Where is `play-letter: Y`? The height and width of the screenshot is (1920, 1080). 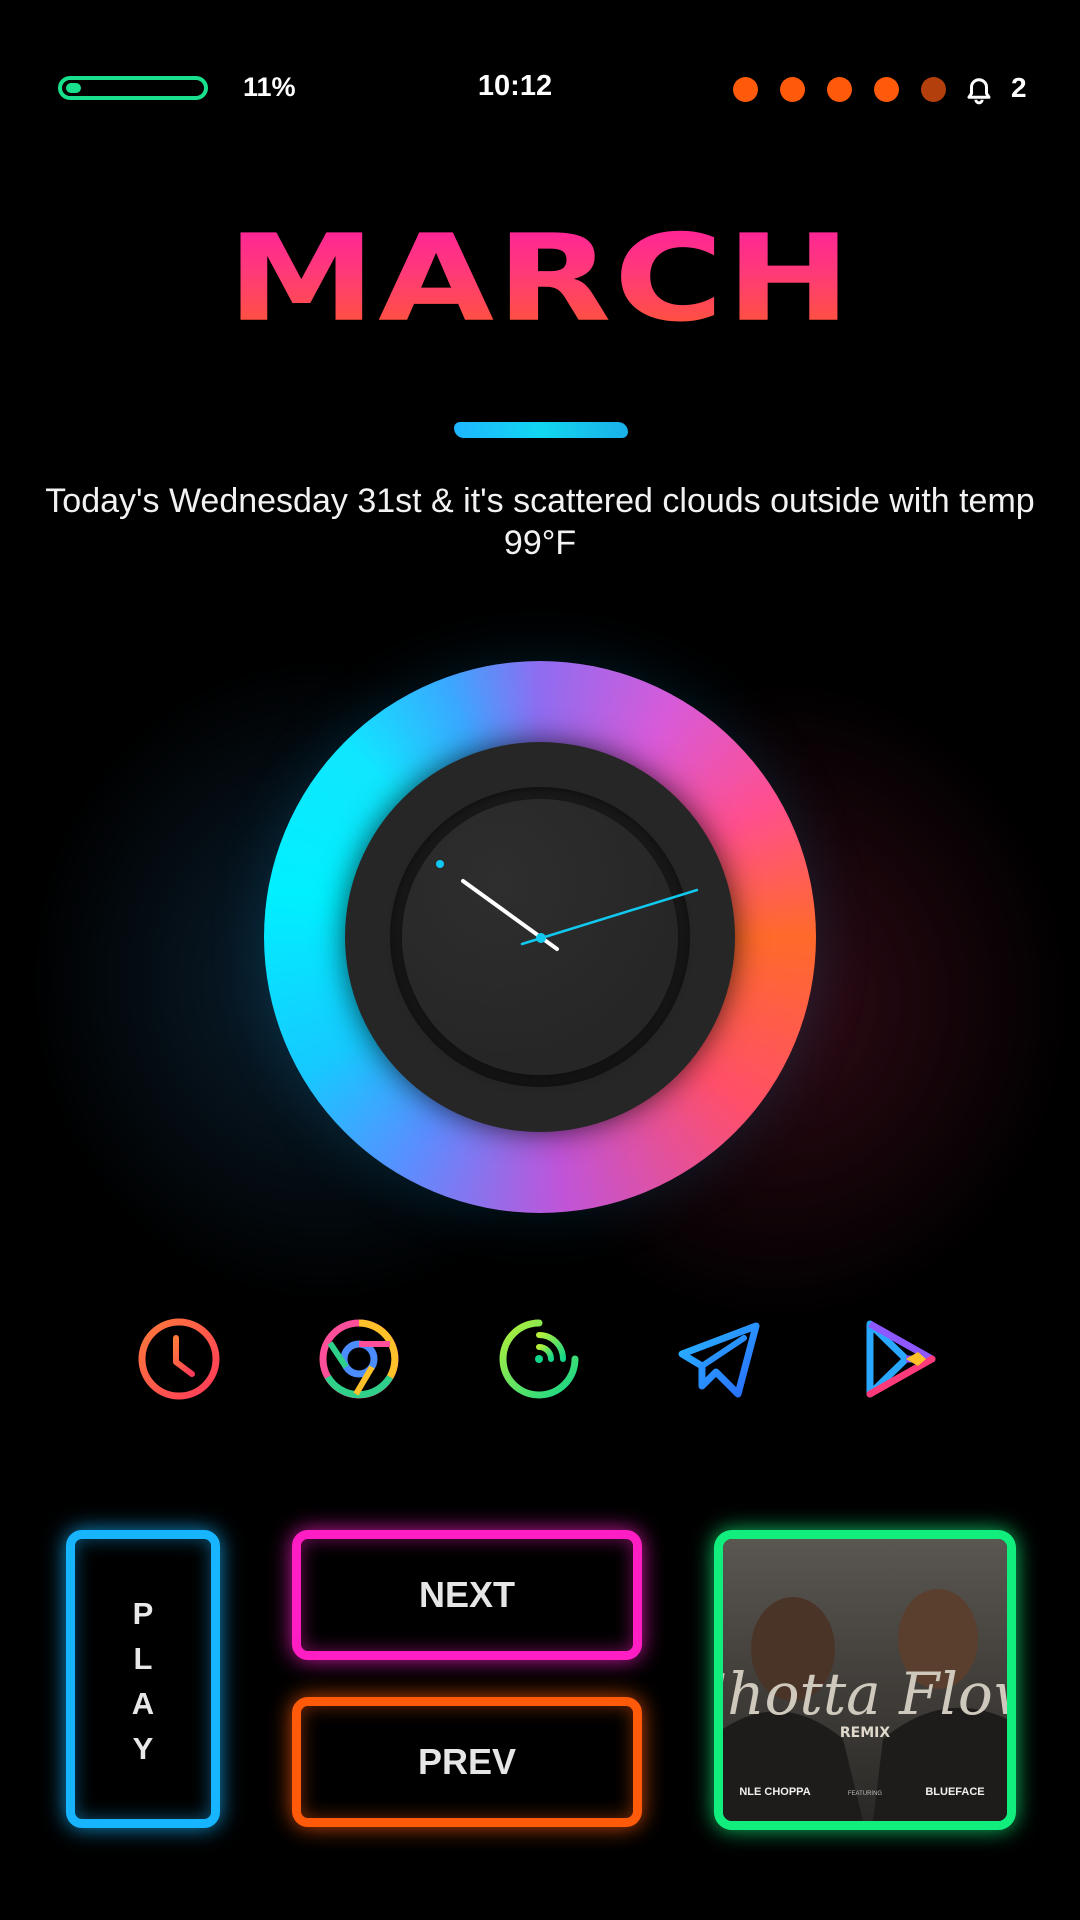 play-letter: Y is located at coordinates (143, 1748).